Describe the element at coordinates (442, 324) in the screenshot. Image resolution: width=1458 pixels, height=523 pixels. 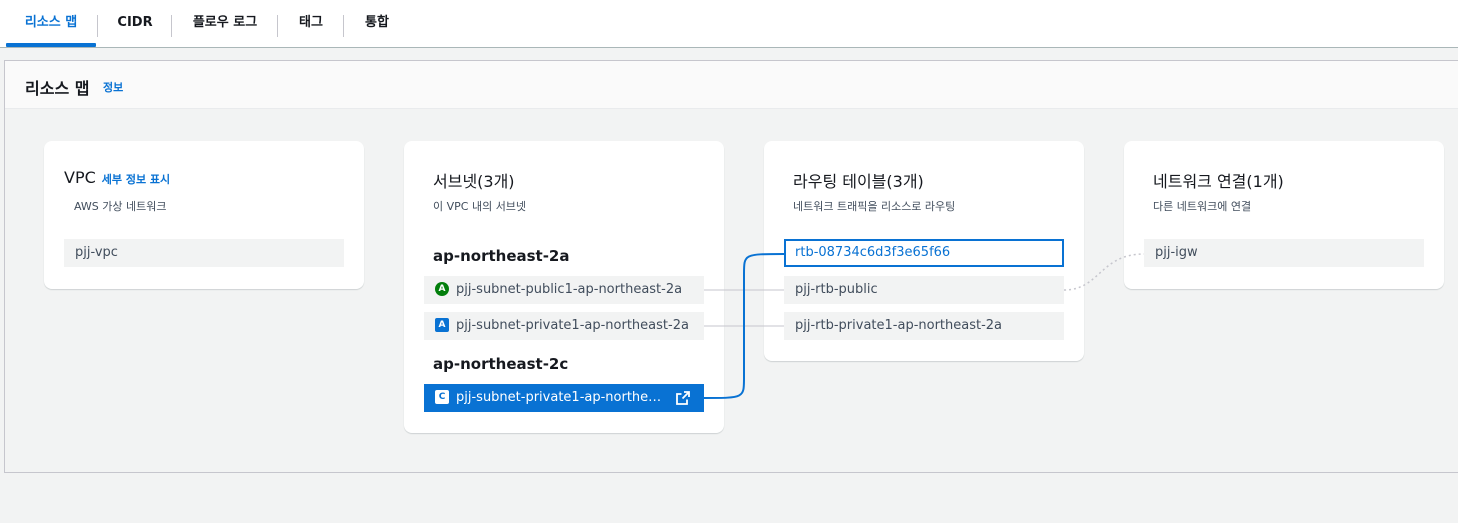
I see `private-subnet-badge-icon: A` at that location.